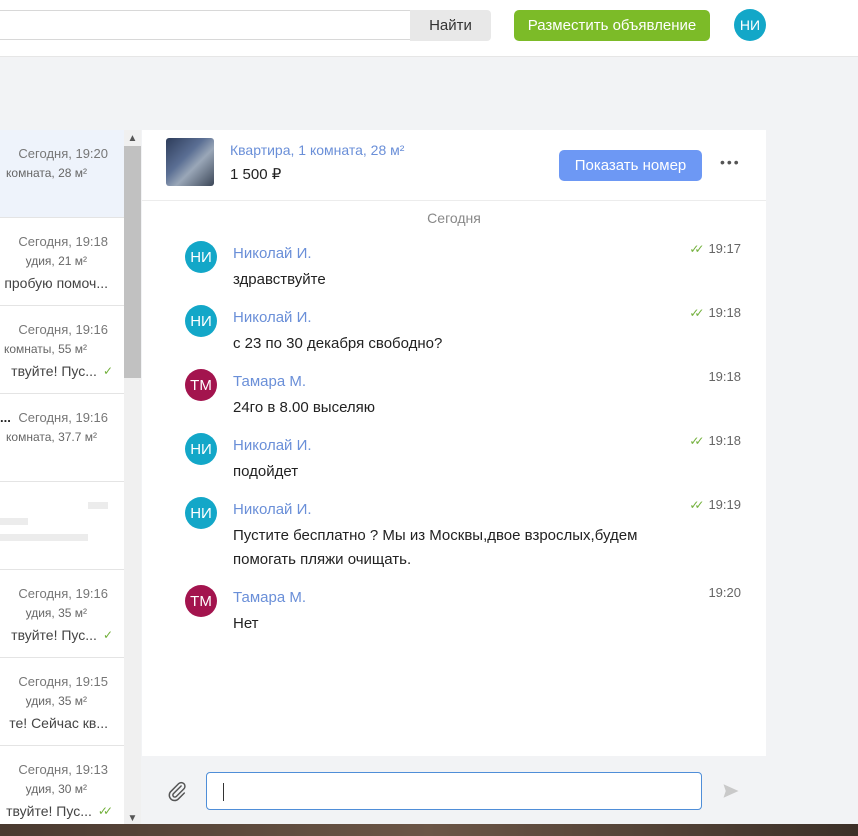 This screenshot has height=836, width=858. I want to click on conversation-preview: твуйте! Пус... ✓✓, so click(59, 811).